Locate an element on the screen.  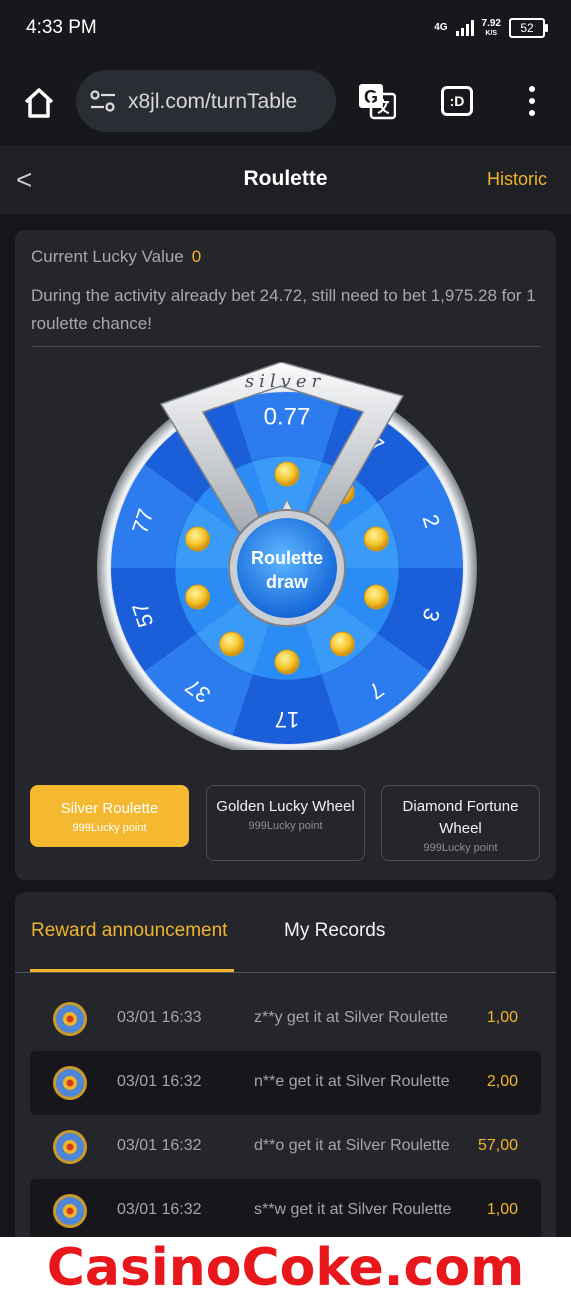
tab-golden-lucky-wheel: Golden Lucky Wheel 999Lucky point is located at coordinates (285, 823).